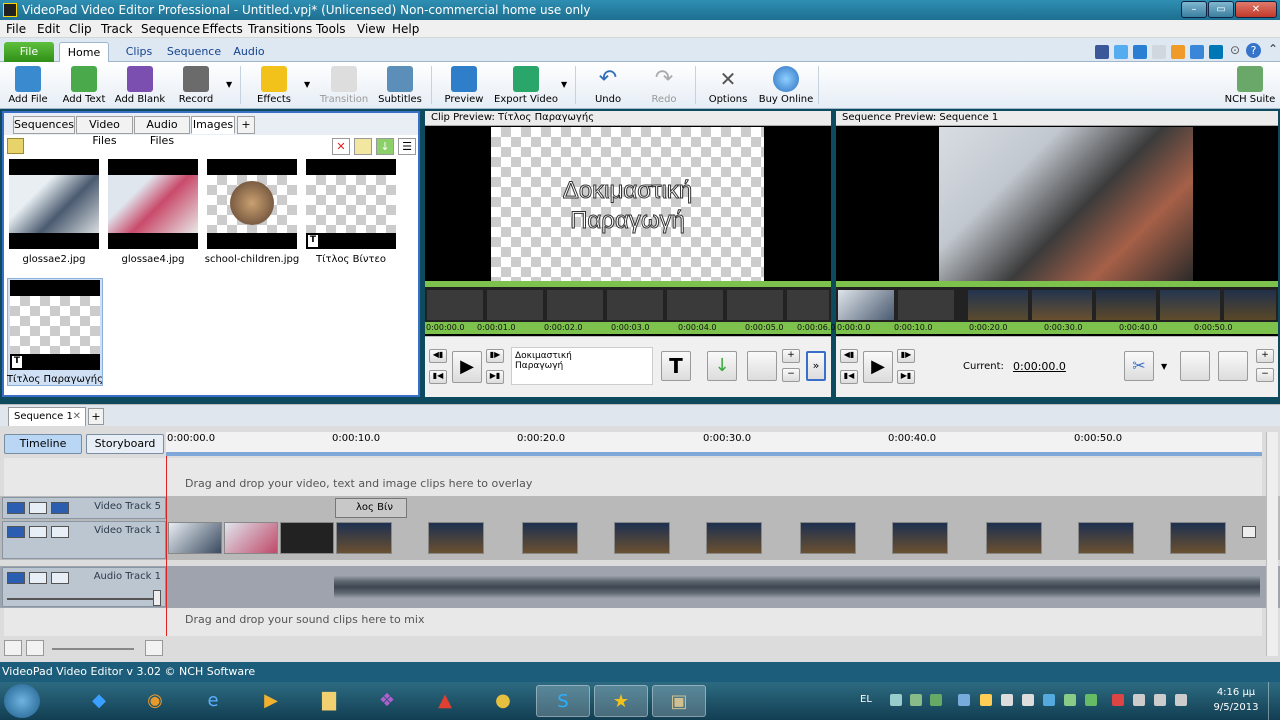 Image resolution: width=1280 pixels, height=720 pixels. Describe the element at coordinates (22, 701) in the screenshot. I see `start-button` at that location.